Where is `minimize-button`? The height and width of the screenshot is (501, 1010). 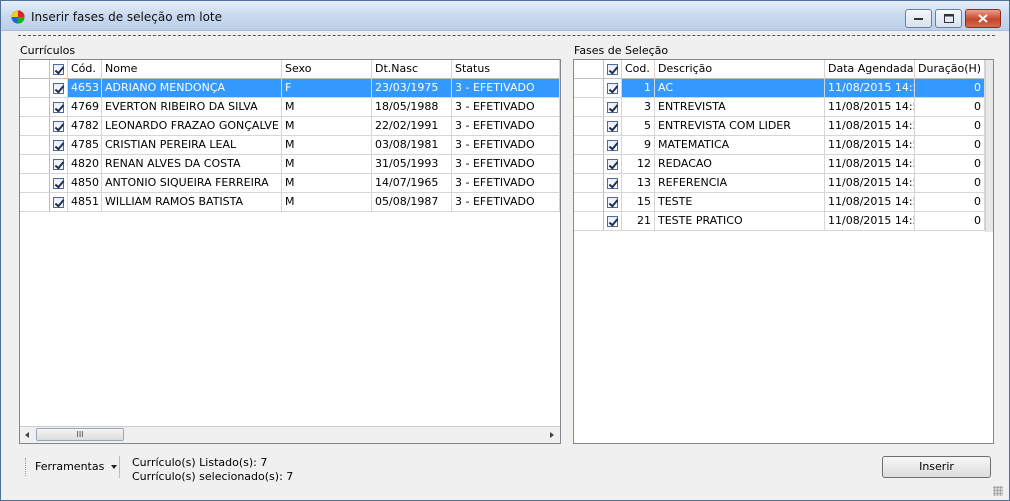
minimize-button is located at coordinates (918, 18).